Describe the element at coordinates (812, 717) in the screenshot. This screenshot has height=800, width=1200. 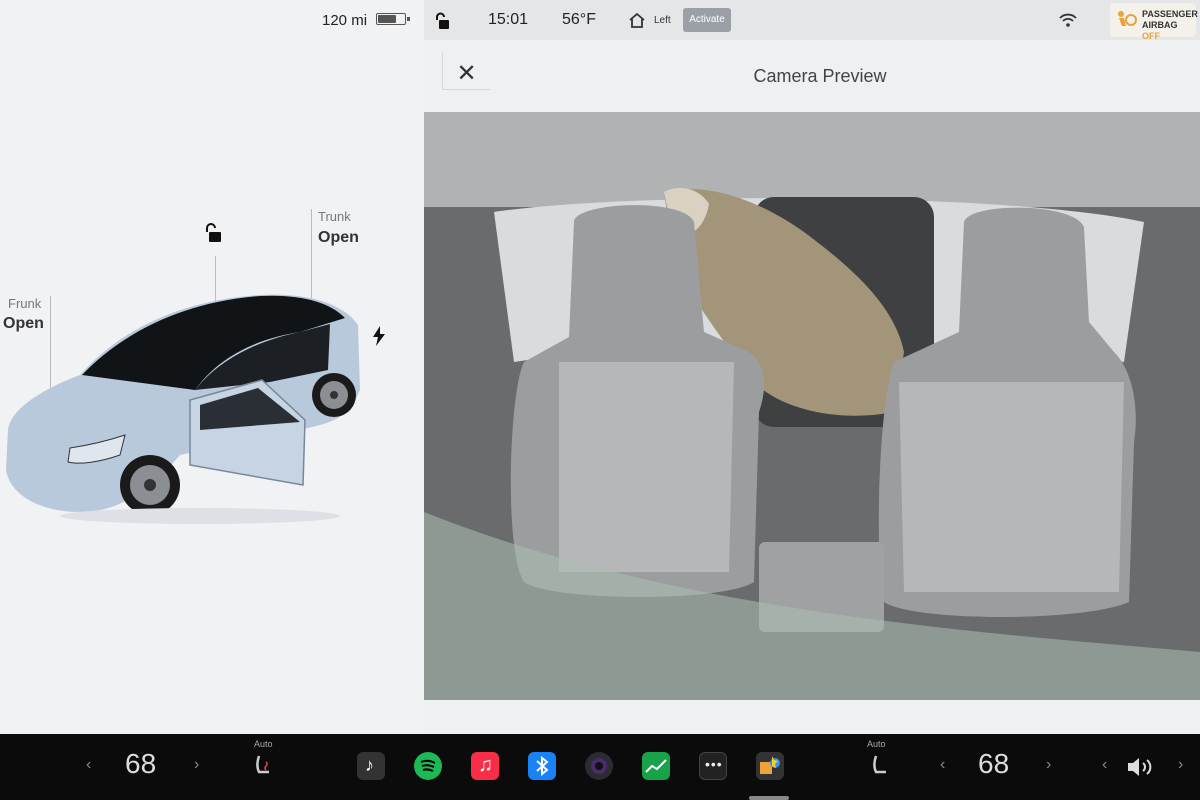
I see `camera-footer` at that location.